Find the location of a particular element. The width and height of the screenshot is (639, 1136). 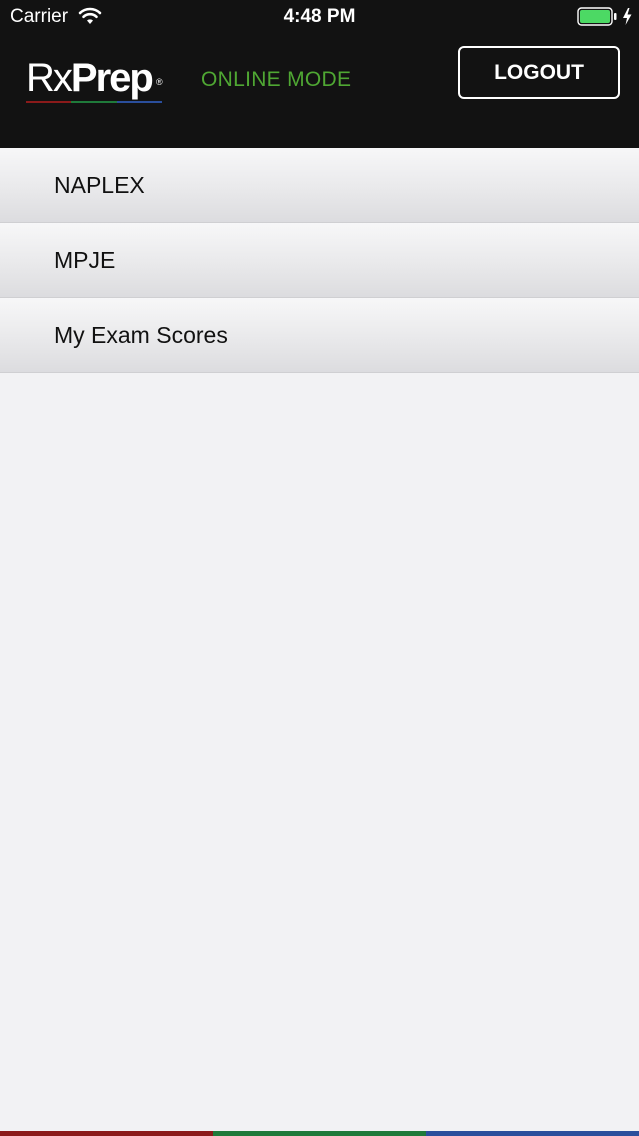

status-bar: Carrier 4:48 PM is located at coordinates (319, 17).